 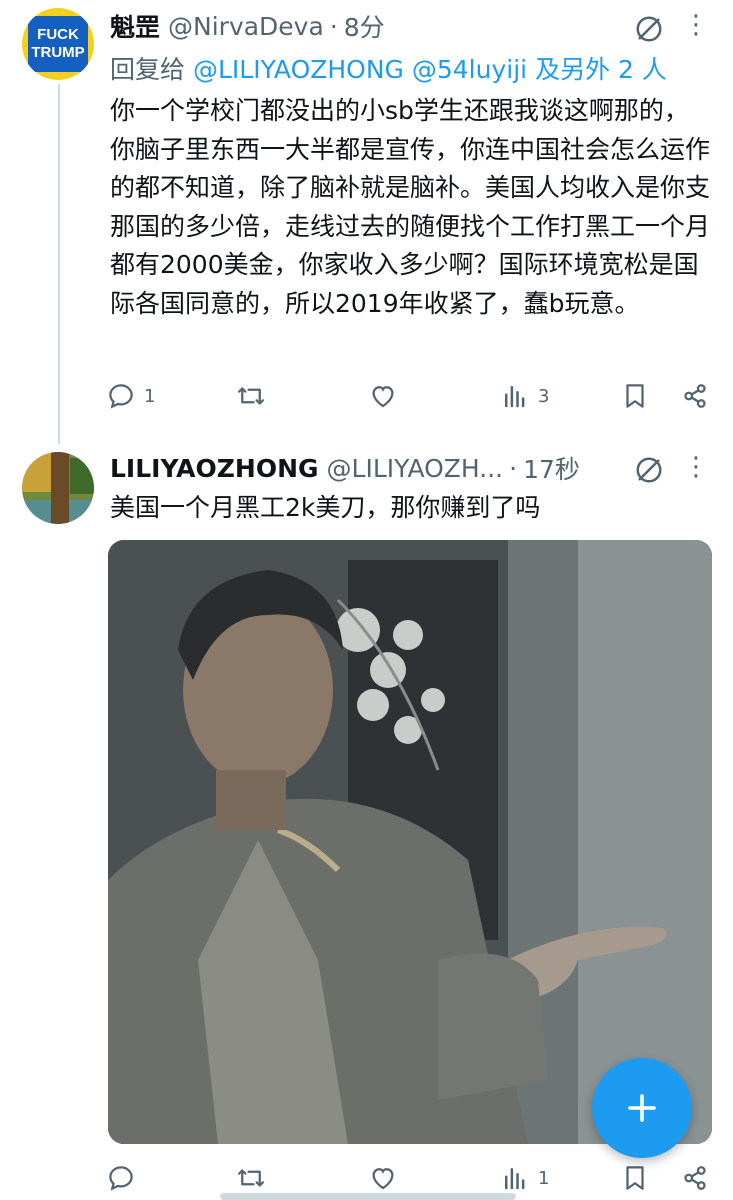 I want to click on reply-button: 1, so click(x=130, y=396).